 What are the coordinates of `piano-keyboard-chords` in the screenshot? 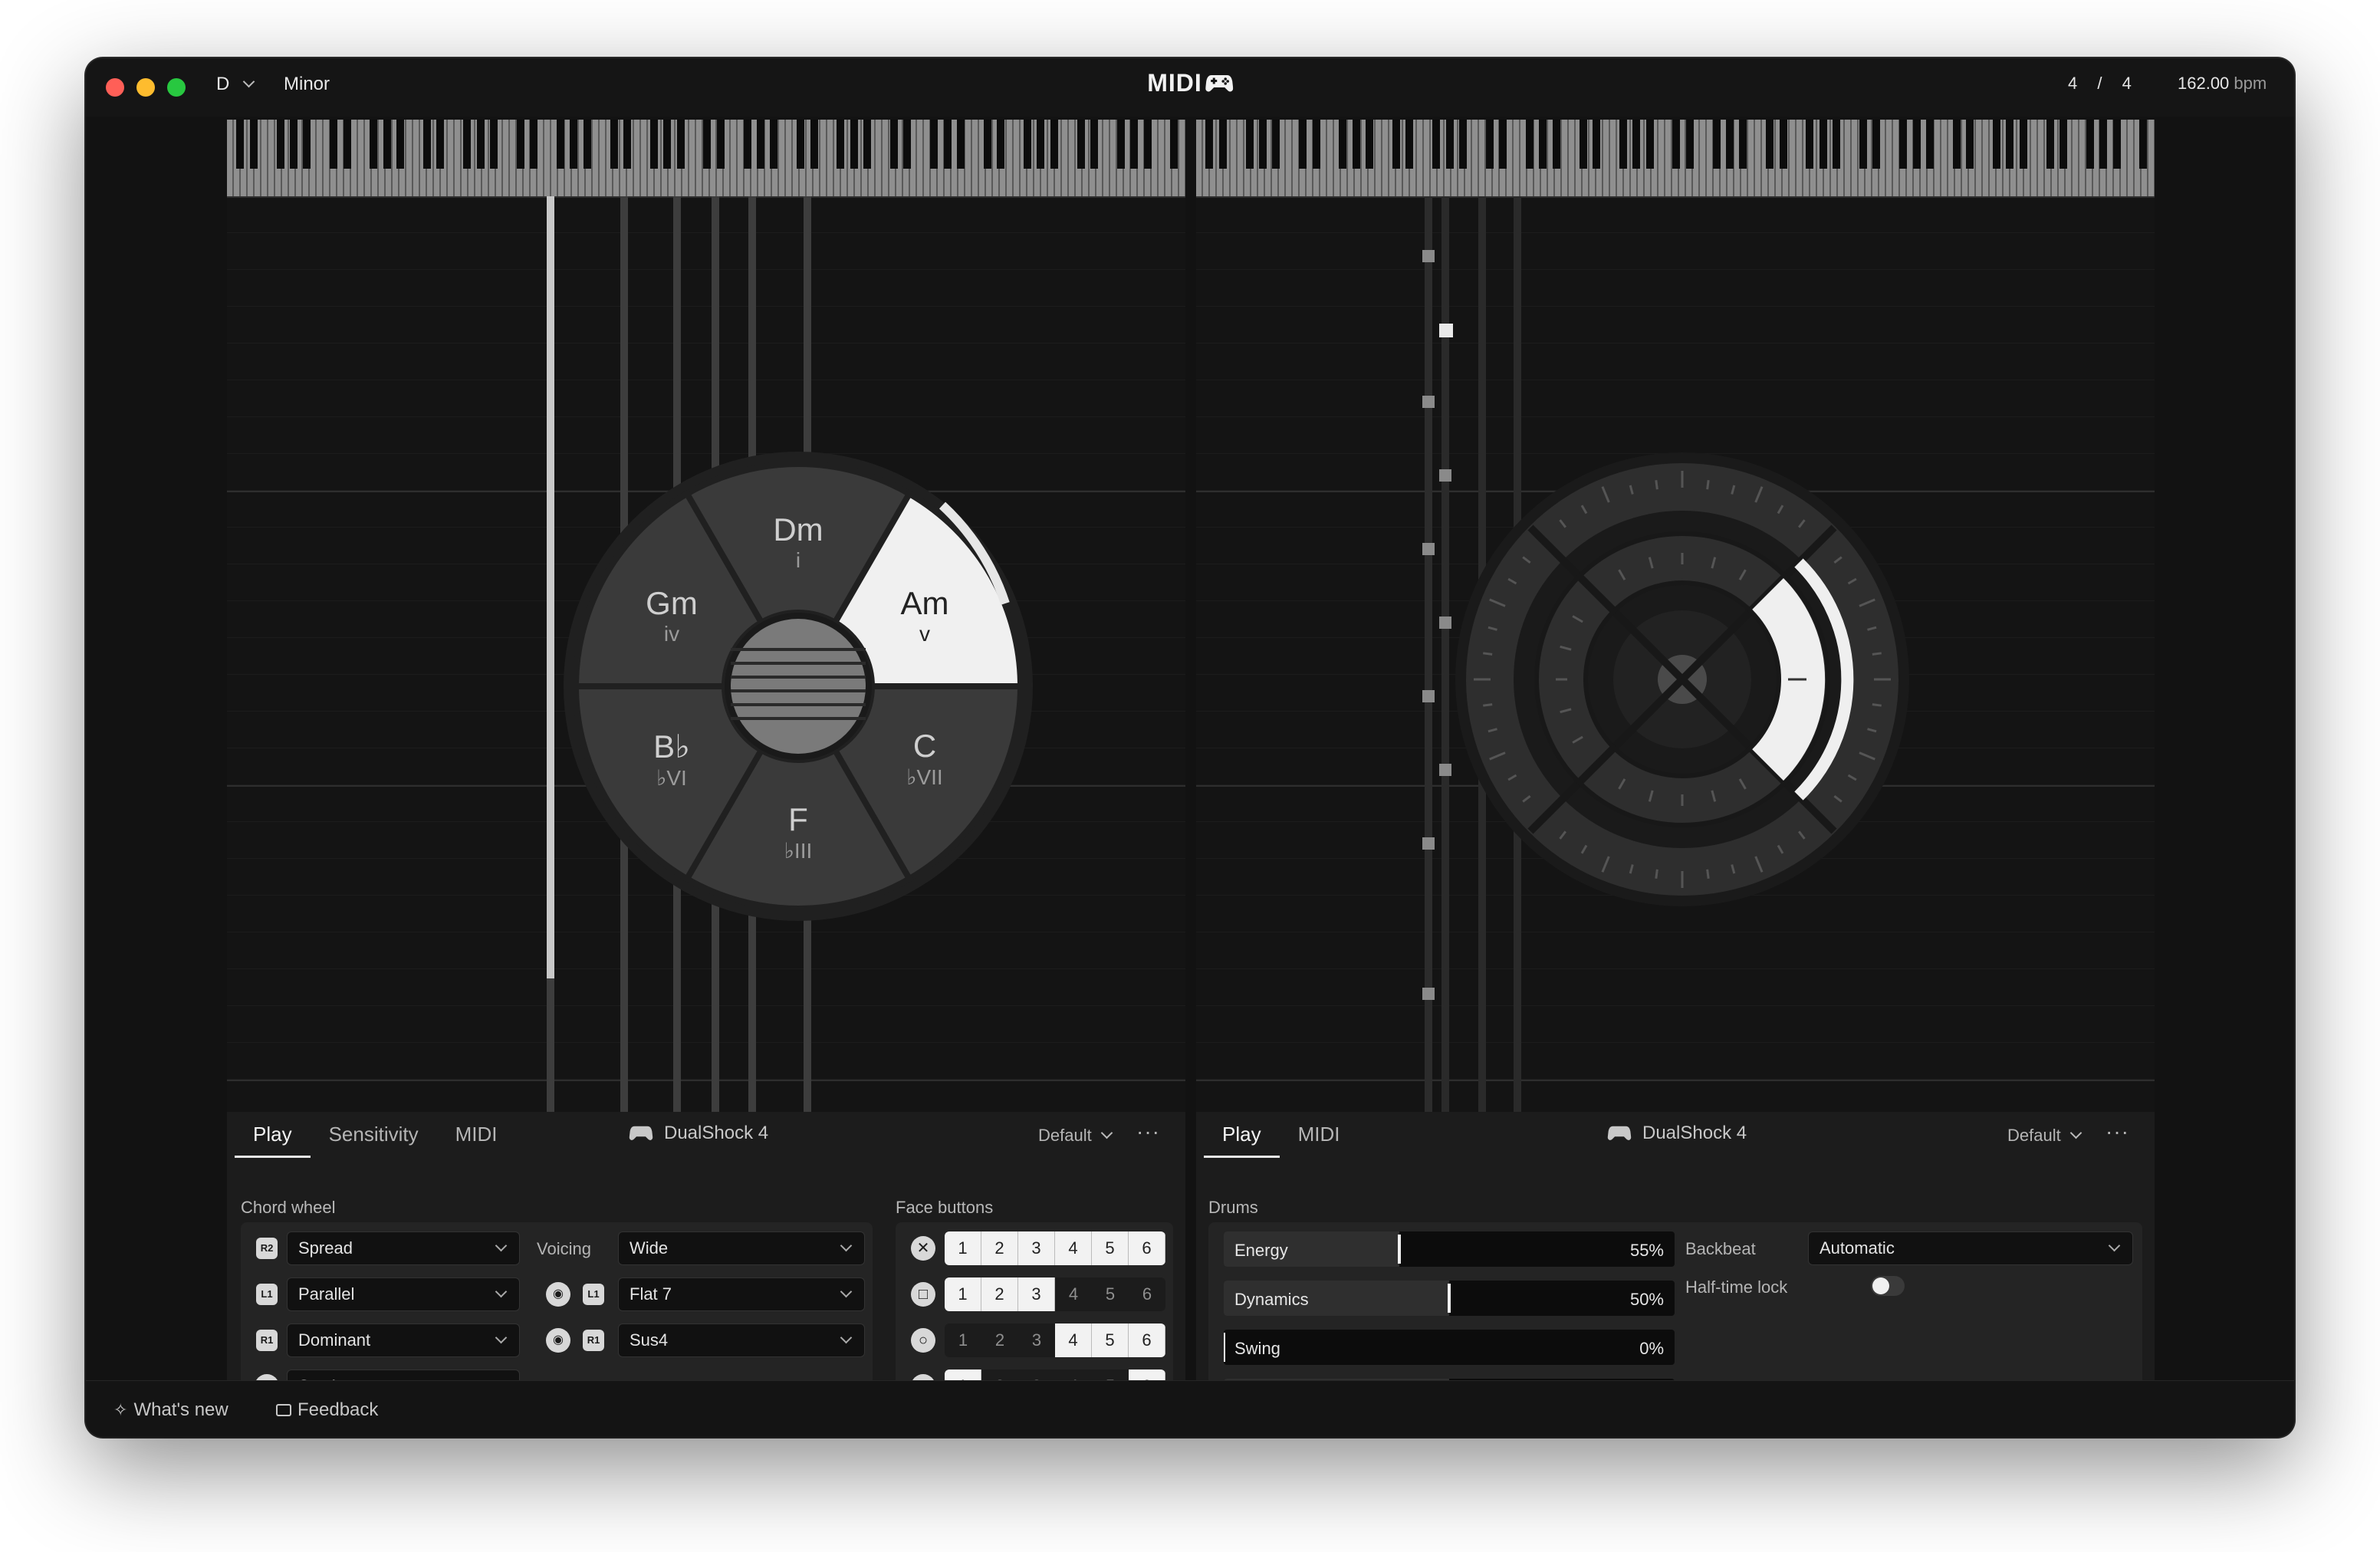 It's located at (706, 158).